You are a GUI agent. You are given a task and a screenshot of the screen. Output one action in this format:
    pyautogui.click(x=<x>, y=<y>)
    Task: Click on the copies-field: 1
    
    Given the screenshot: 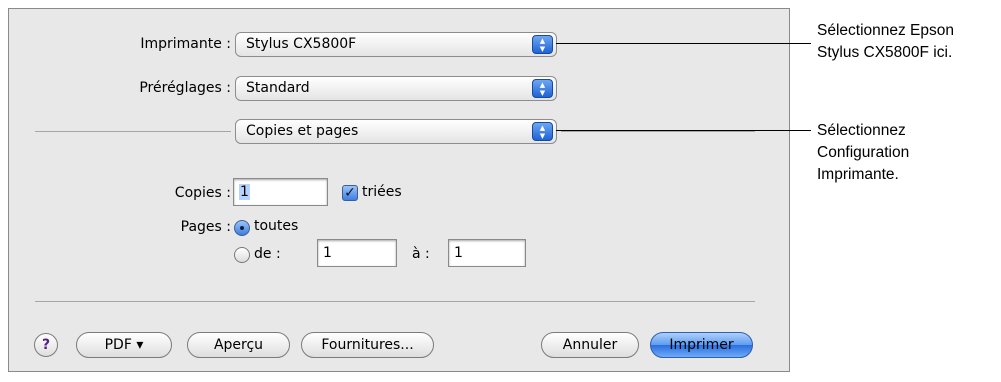 What is the action you would take?
    pyautogui.click(x=280, y=192)
    